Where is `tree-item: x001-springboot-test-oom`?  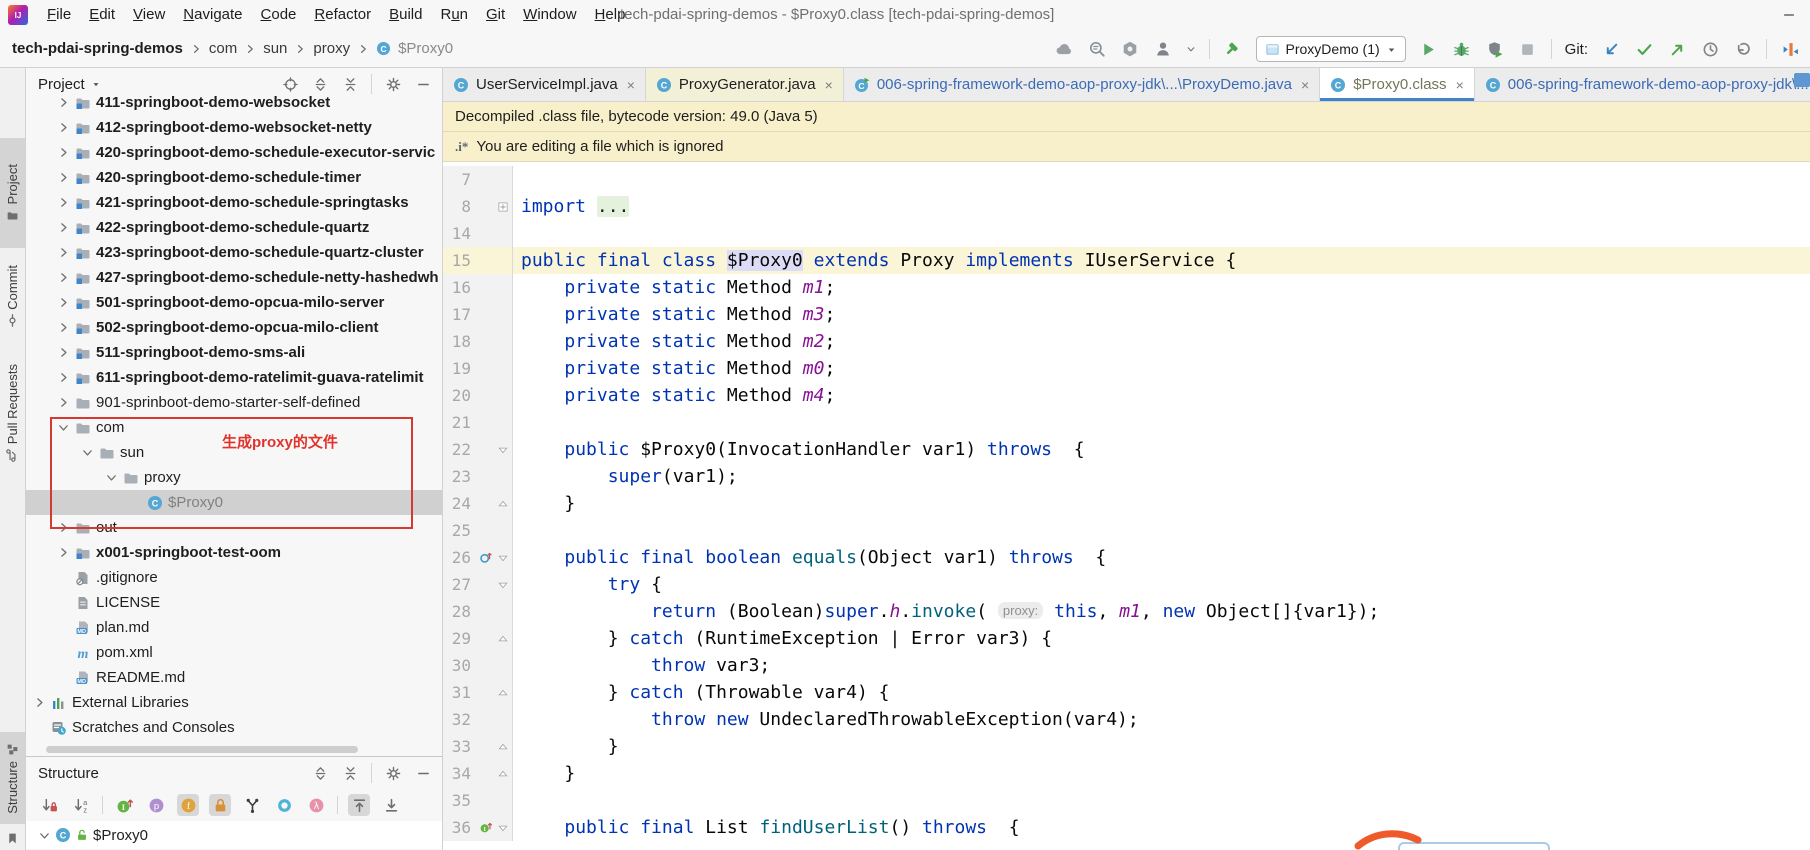
tree-item: x001-springboot-test-oom is located at coordinates (234, 552).